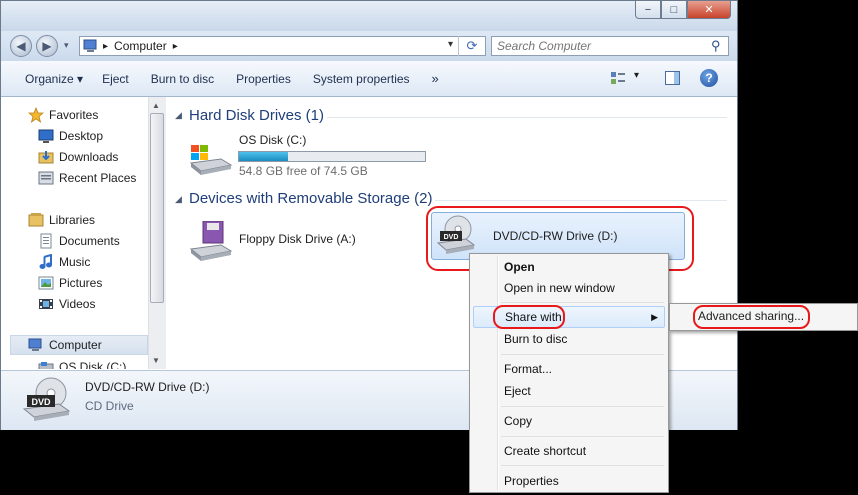 Image resolution: width=858 pixels, height=495 pixels. Describe the element at coordinates (263, 79) in the screenshot. I see `properties-button: Properties` at that location.